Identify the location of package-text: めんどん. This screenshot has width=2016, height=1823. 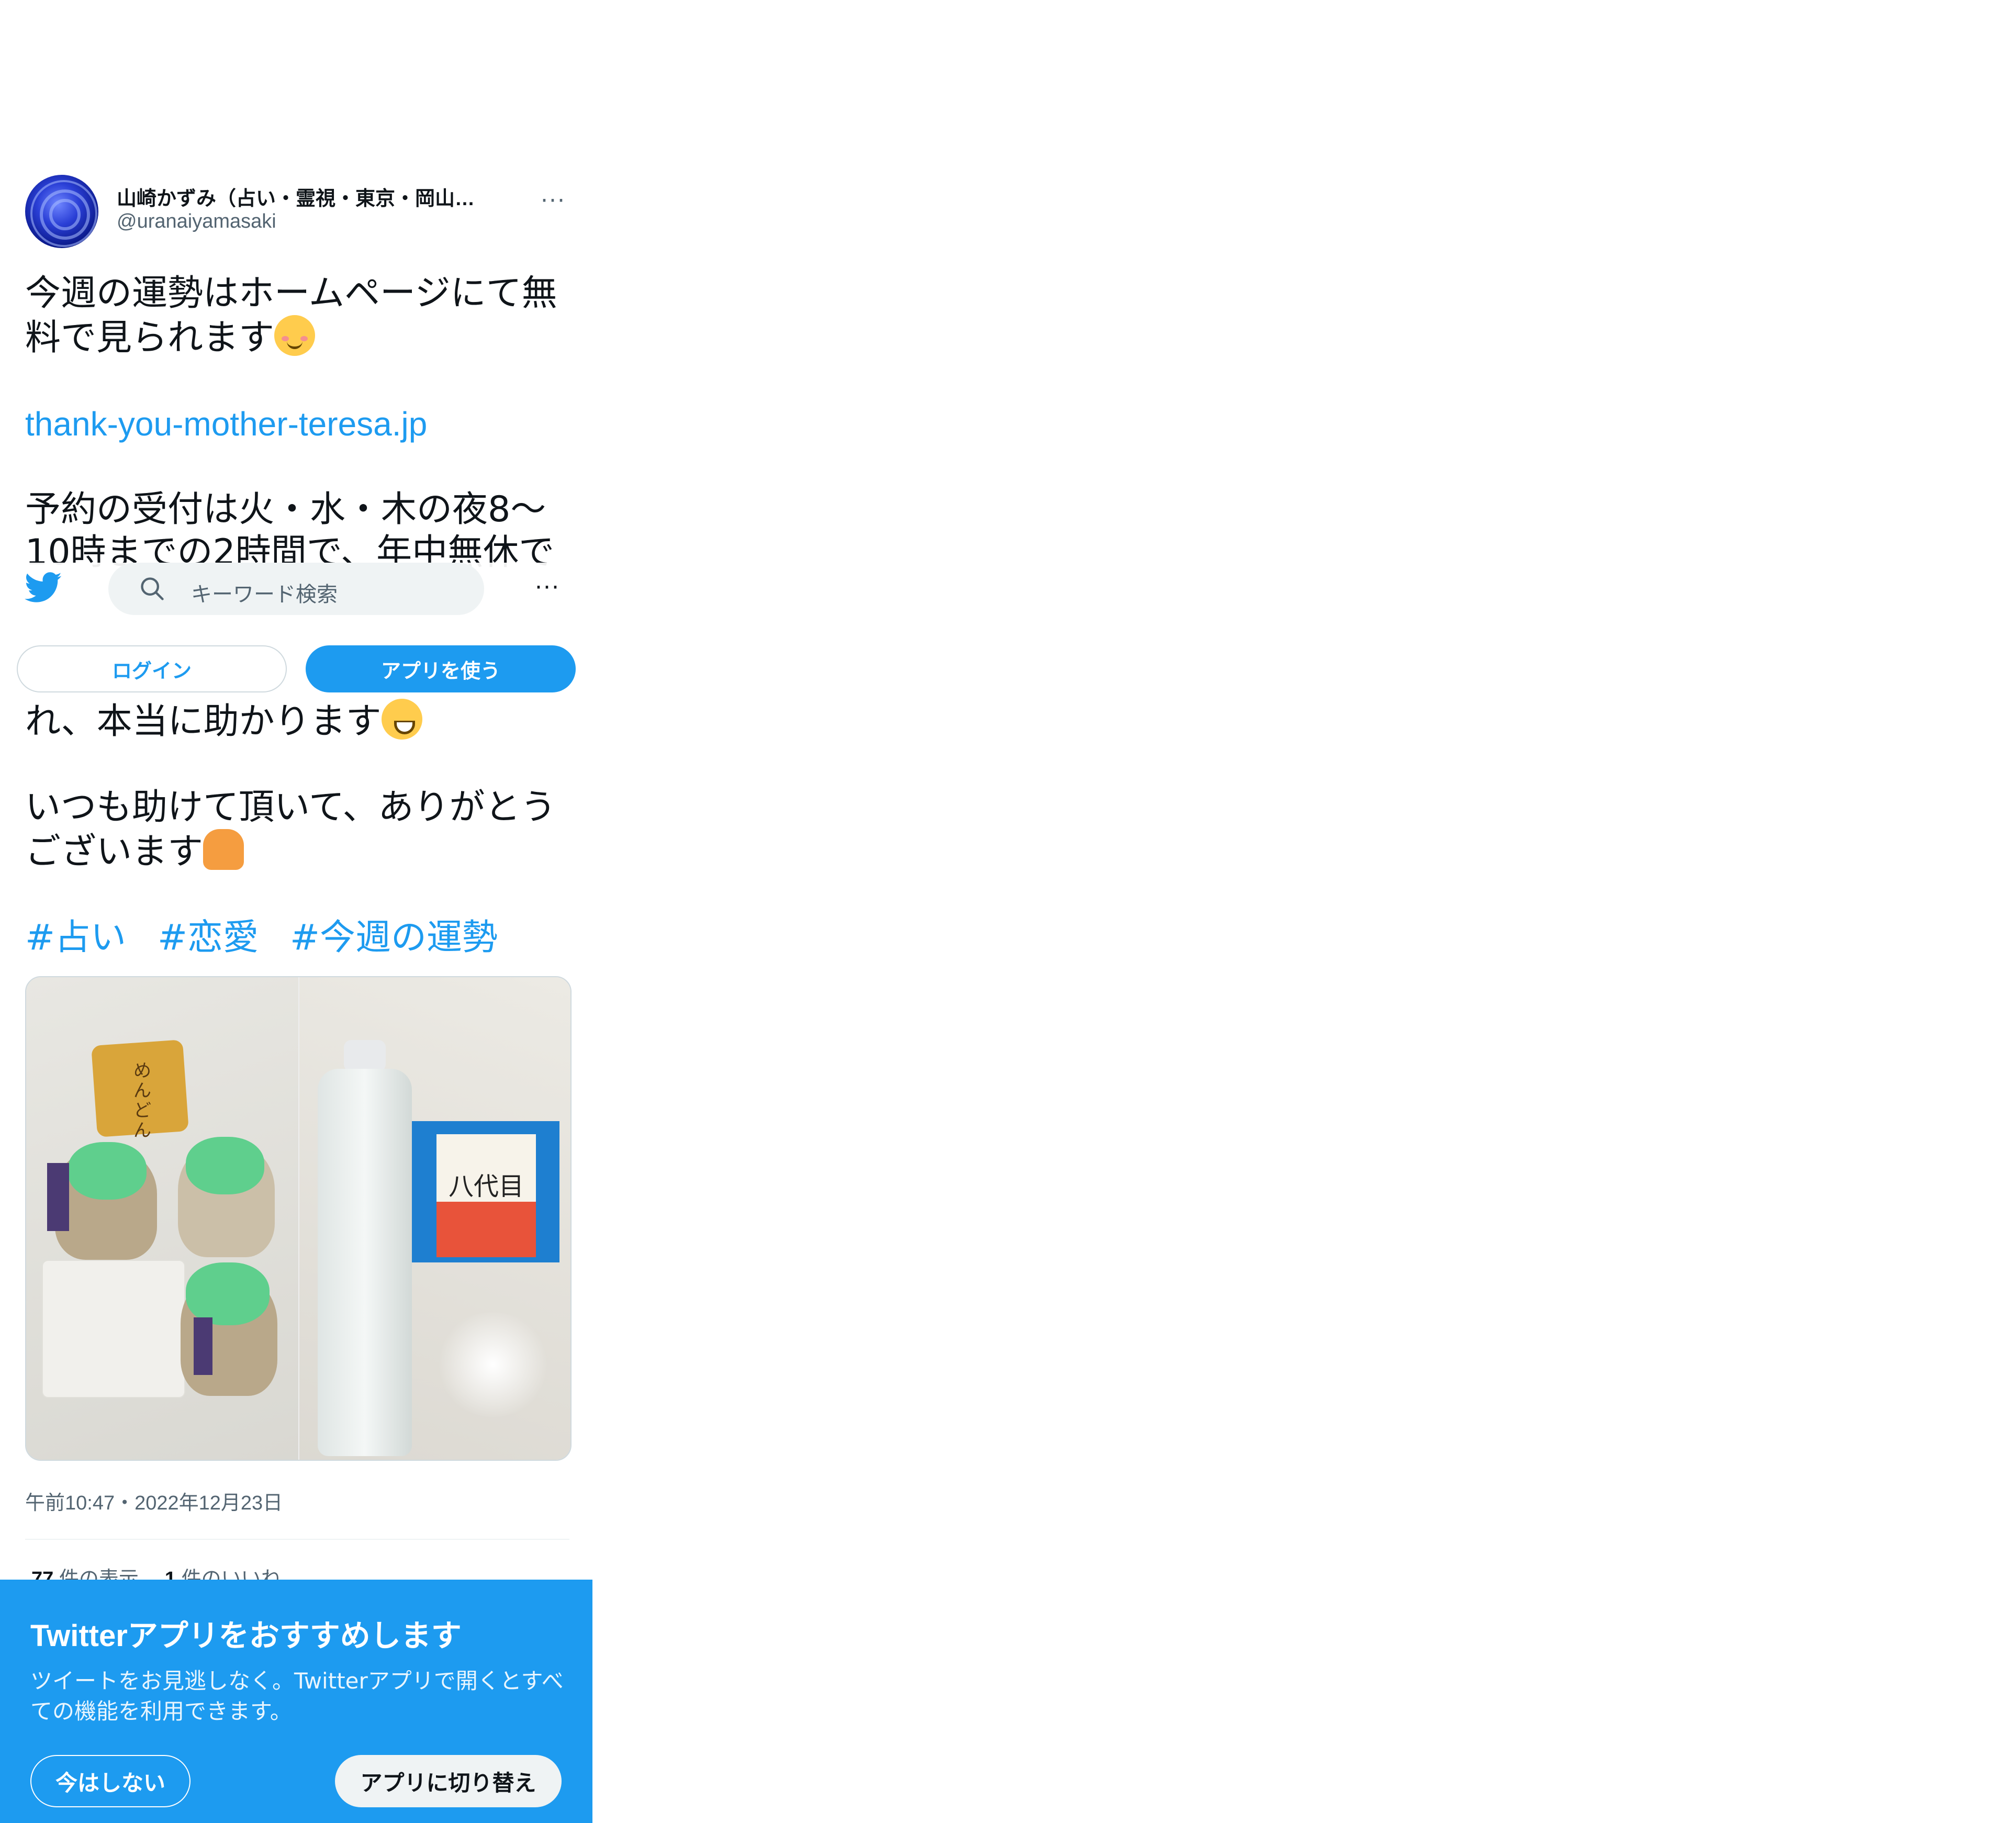
(142, 1100).